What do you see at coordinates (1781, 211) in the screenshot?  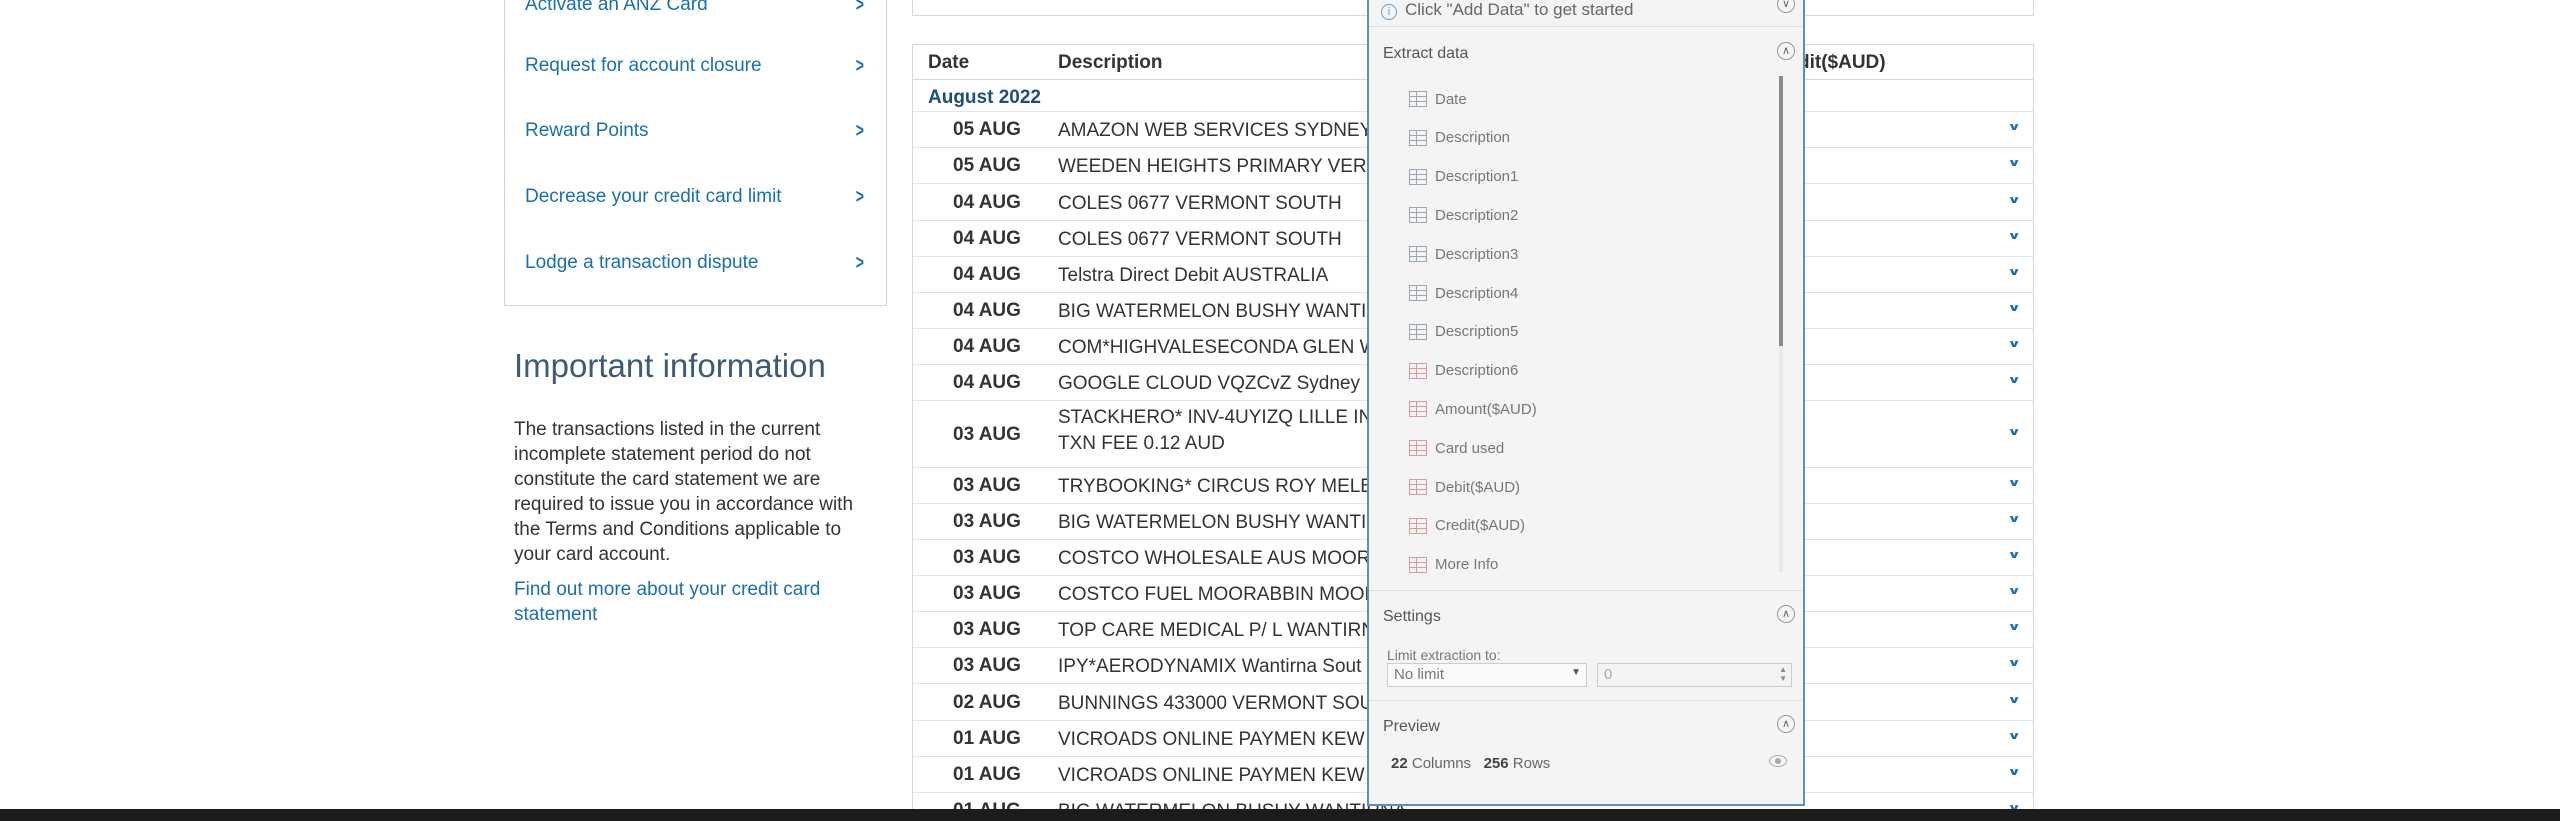 I see `scrollbar-thumb` at bounding box center [1781, 211].